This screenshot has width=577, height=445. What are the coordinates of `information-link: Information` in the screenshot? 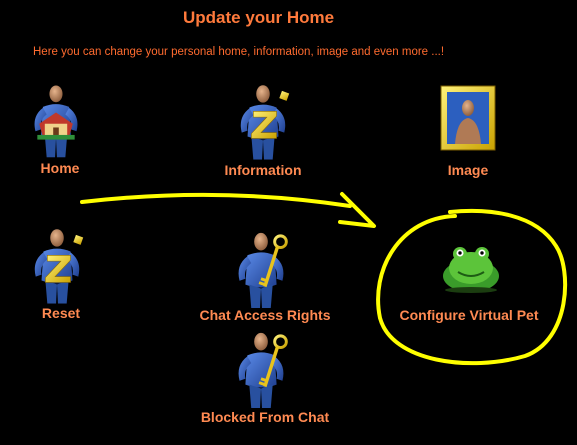 It's located at (263, 170).